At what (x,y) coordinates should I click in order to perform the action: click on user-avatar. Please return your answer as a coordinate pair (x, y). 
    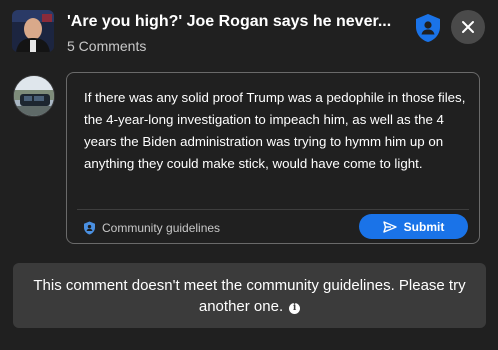
    Looking at the image, I should click on (34, 96).